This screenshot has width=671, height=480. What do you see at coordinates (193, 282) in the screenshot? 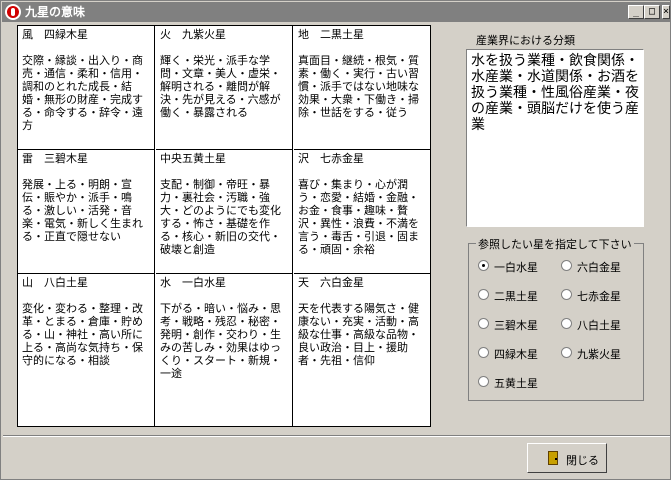
I see `star-name: 水 一白水星` at bounding box center [193, 282].